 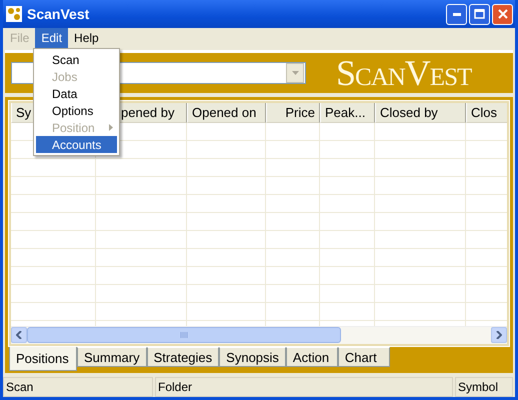 What do you see at coordinates (19, 335) in the screenshot?
I see `scroll-left-button` at bounding box center [19, 335].